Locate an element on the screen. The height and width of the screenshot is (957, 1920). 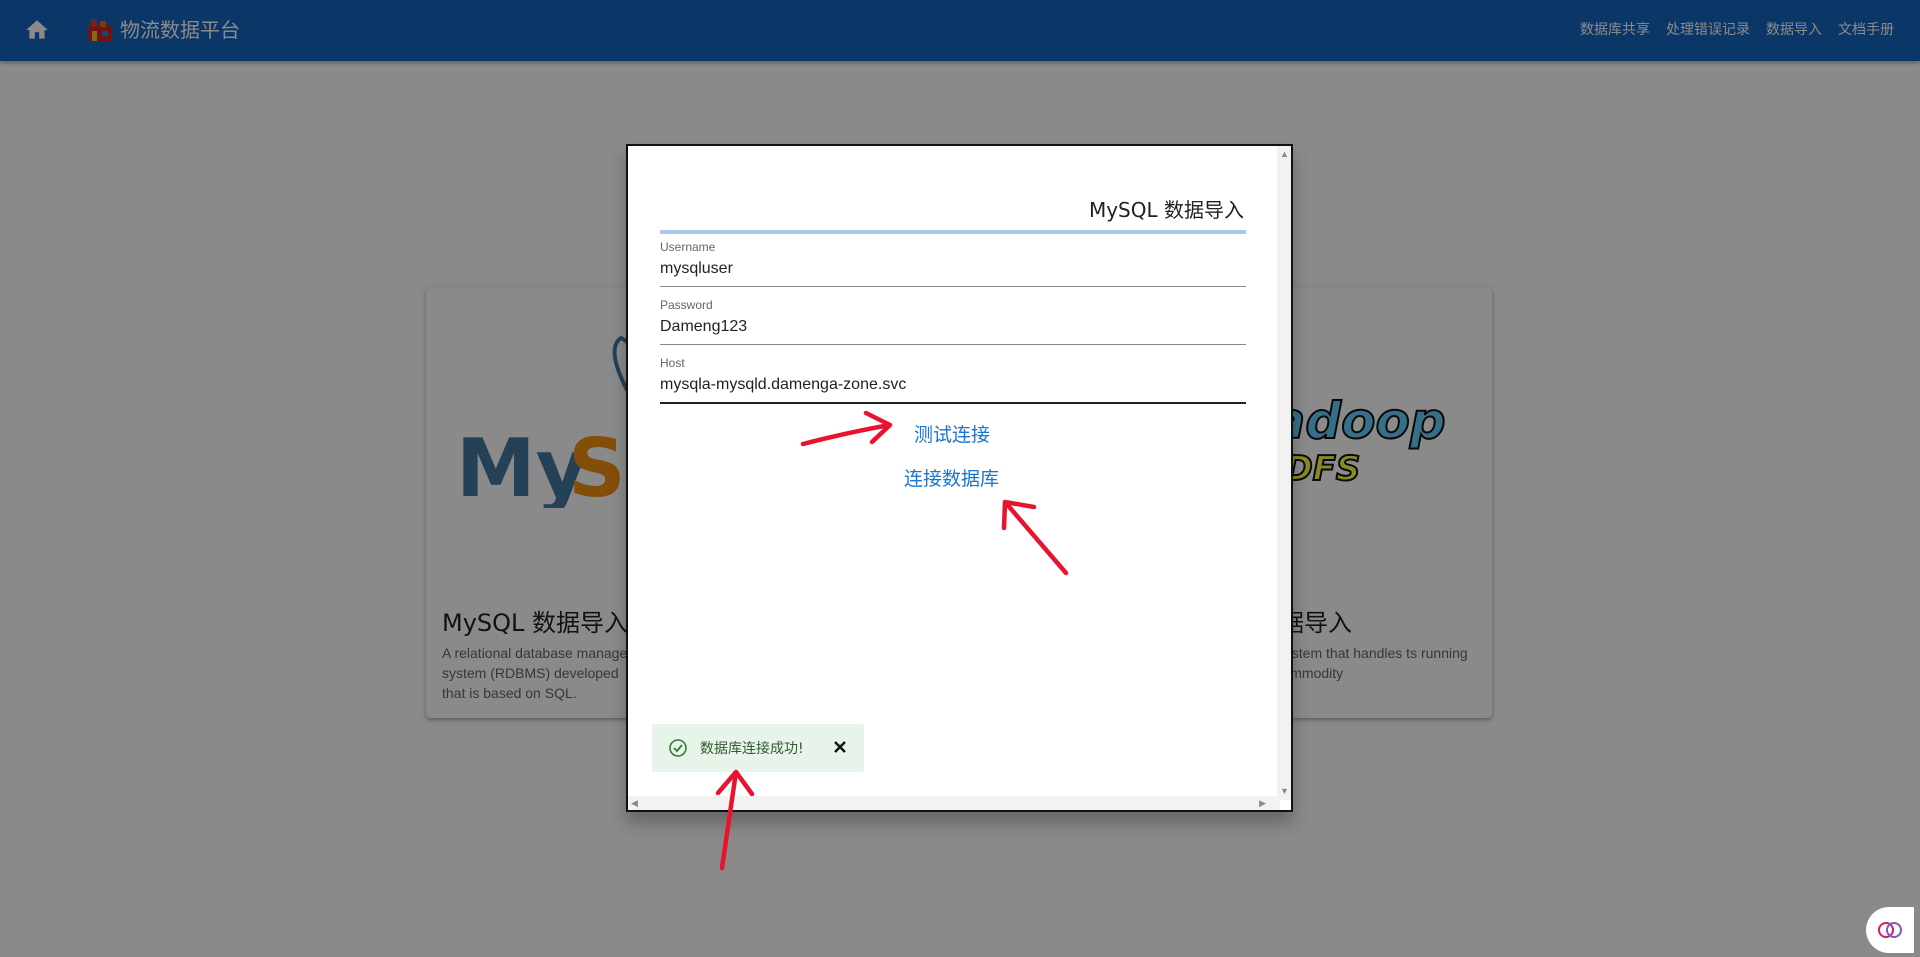
username-label: Username is located at coordinates (688, 247).